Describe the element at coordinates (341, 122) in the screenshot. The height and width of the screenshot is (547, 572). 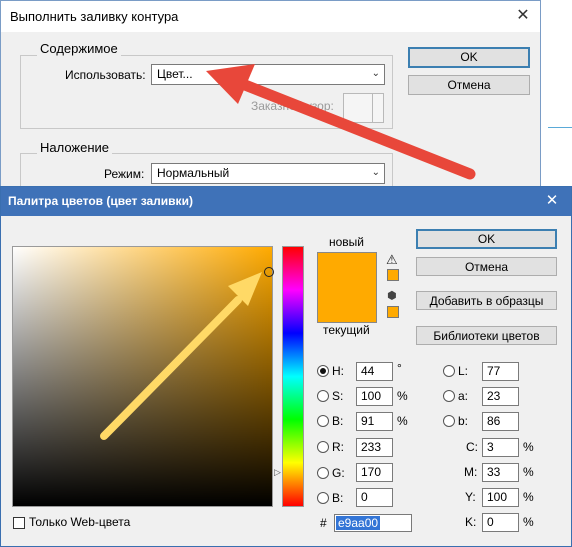
I see `red-arrow` at that location.